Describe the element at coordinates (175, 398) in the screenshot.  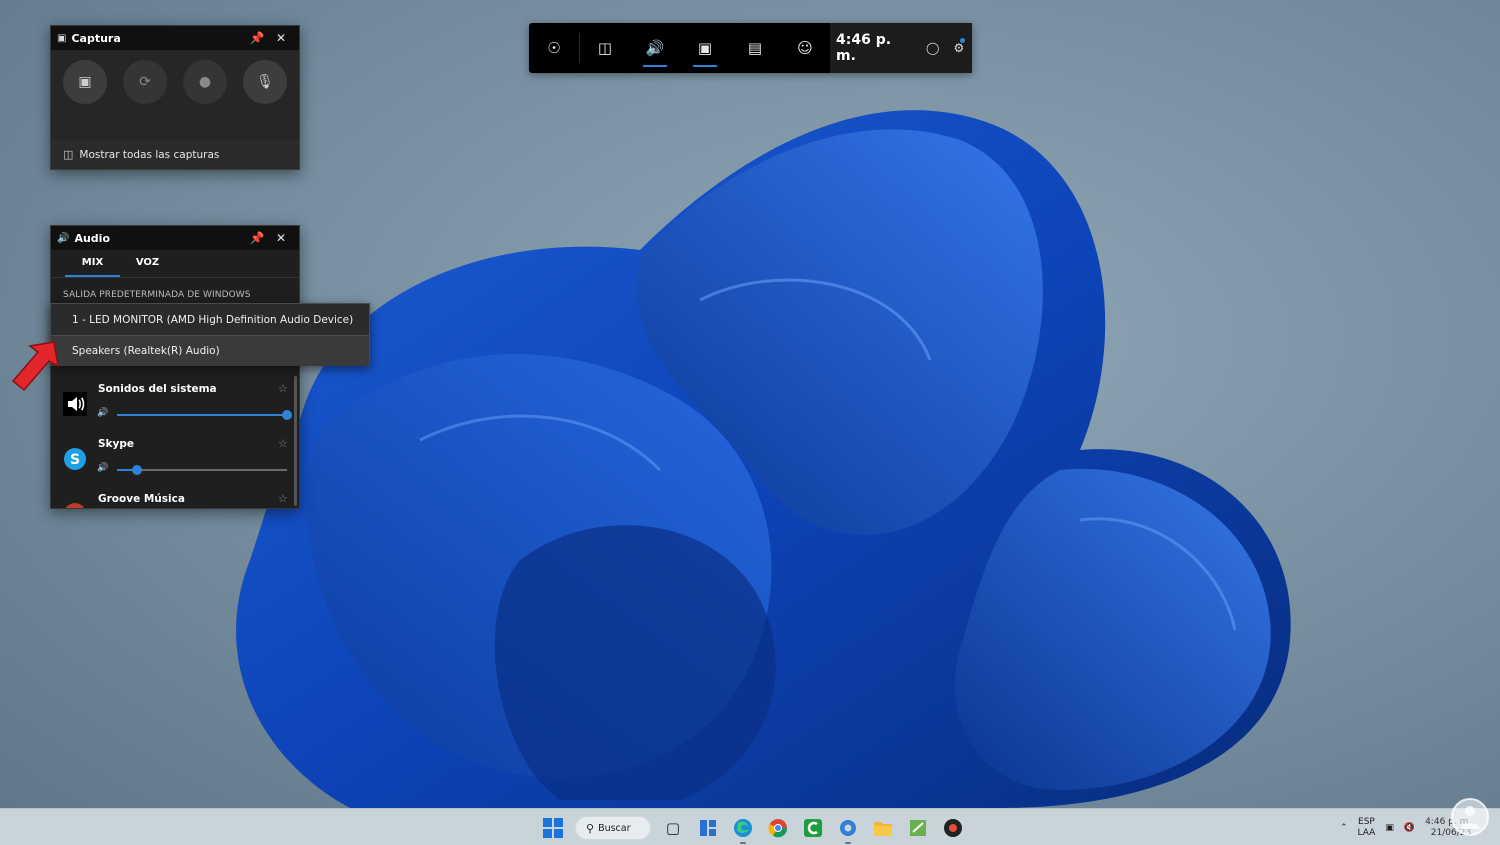
I see `list-item-system-sounds: Sonidos del sistema ☆ 🔊` at that location.